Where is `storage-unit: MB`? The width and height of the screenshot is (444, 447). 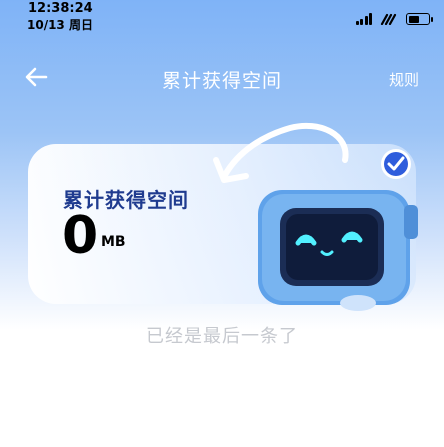 storage-unit: MB is located at coordinates (113, 242).